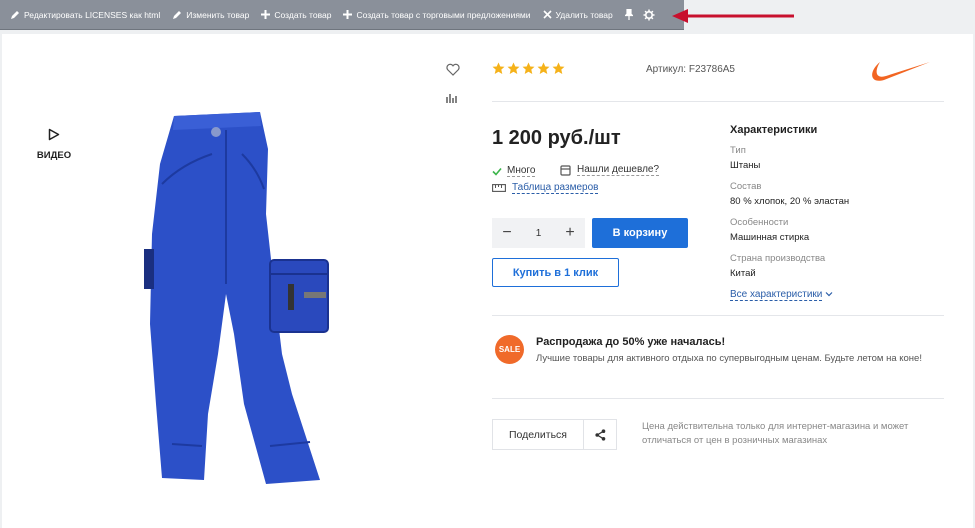  I want to click on edit-licenses-button: Редактировать LICENSES как html, so click(85, 15).